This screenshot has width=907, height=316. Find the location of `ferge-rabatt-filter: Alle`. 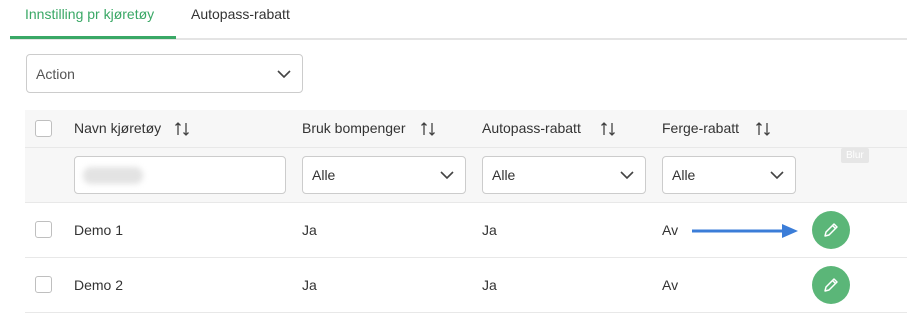

ferge-rabatt-filter: Alle is located at coordinates (729, 175).